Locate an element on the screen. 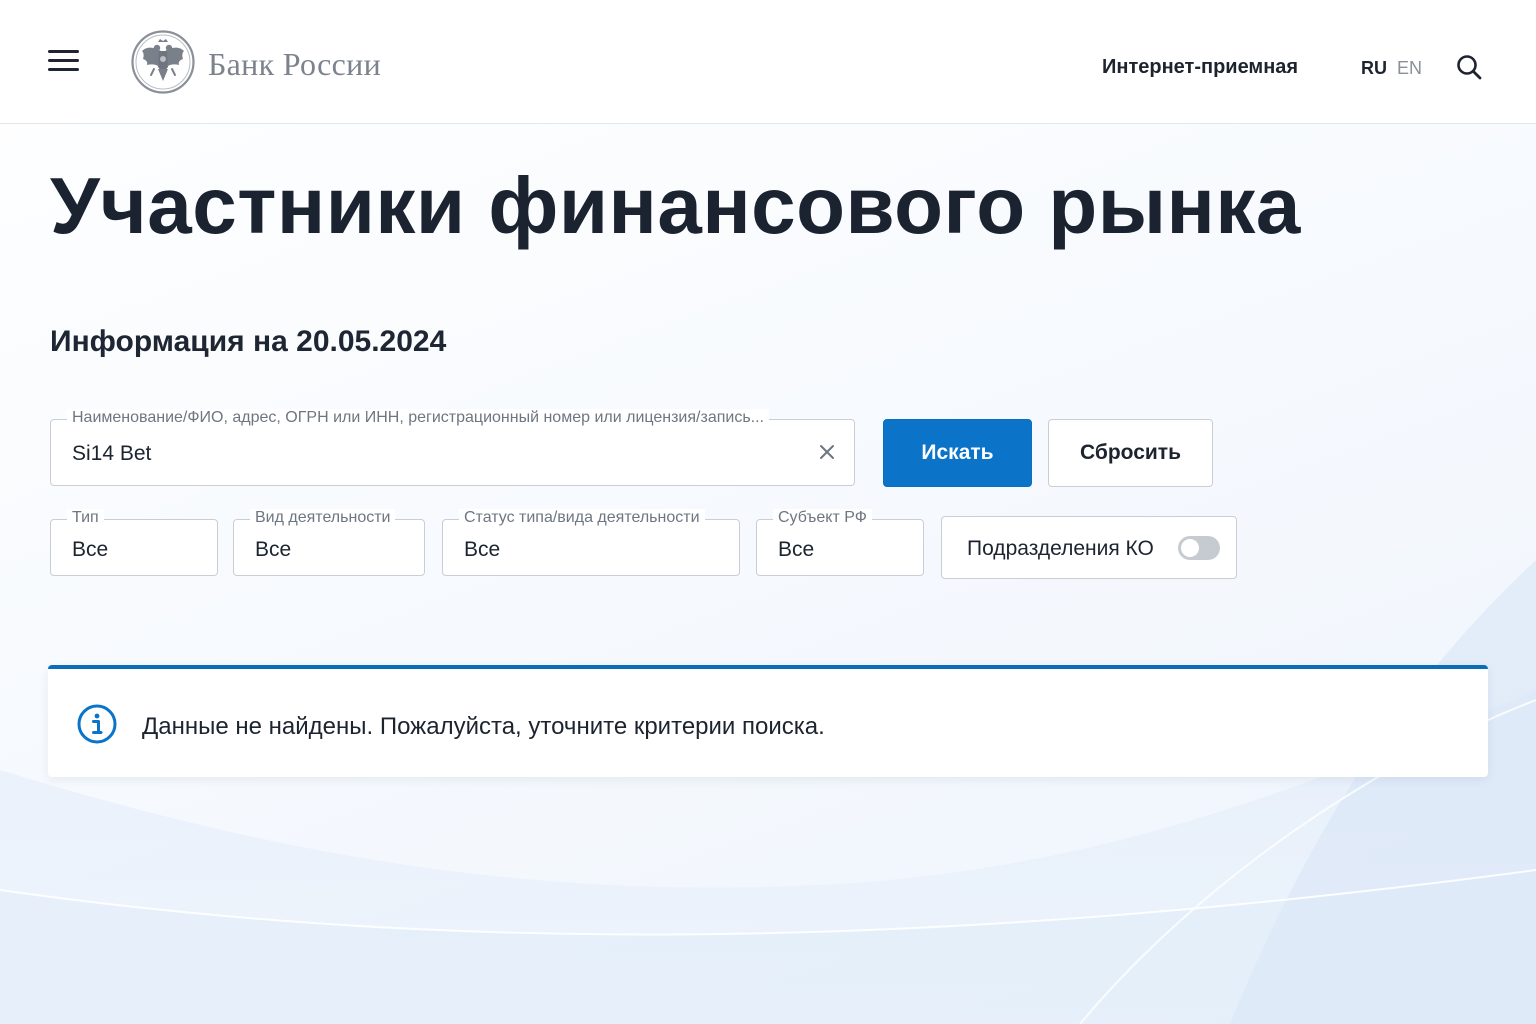 This screenshot has width=1536, height=1024. branches-toggle-container: Подразделения КО is located at coordinates (1089, 547).